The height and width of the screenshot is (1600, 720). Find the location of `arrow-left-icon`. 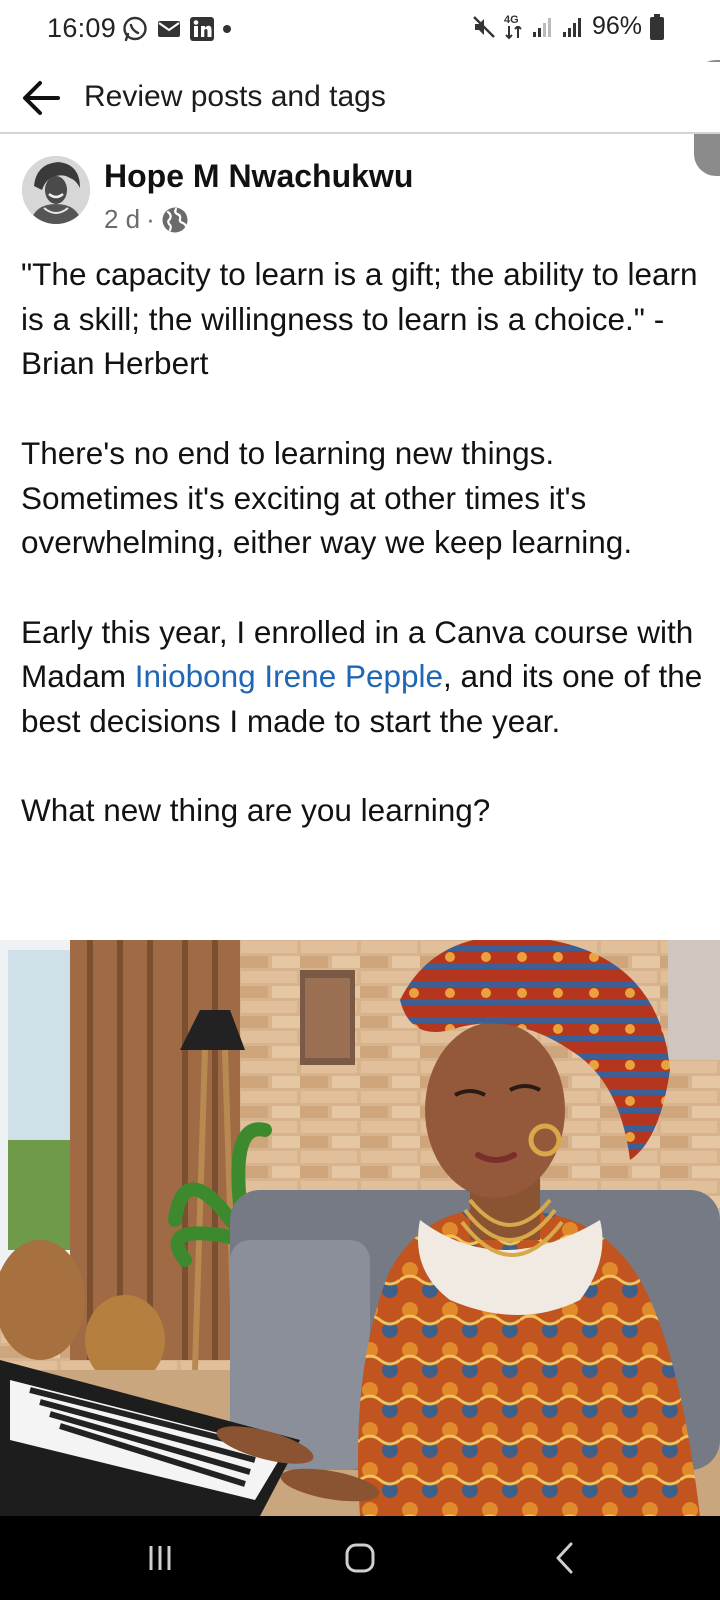

arrow-left-icon is located at coordinates (41, 98).